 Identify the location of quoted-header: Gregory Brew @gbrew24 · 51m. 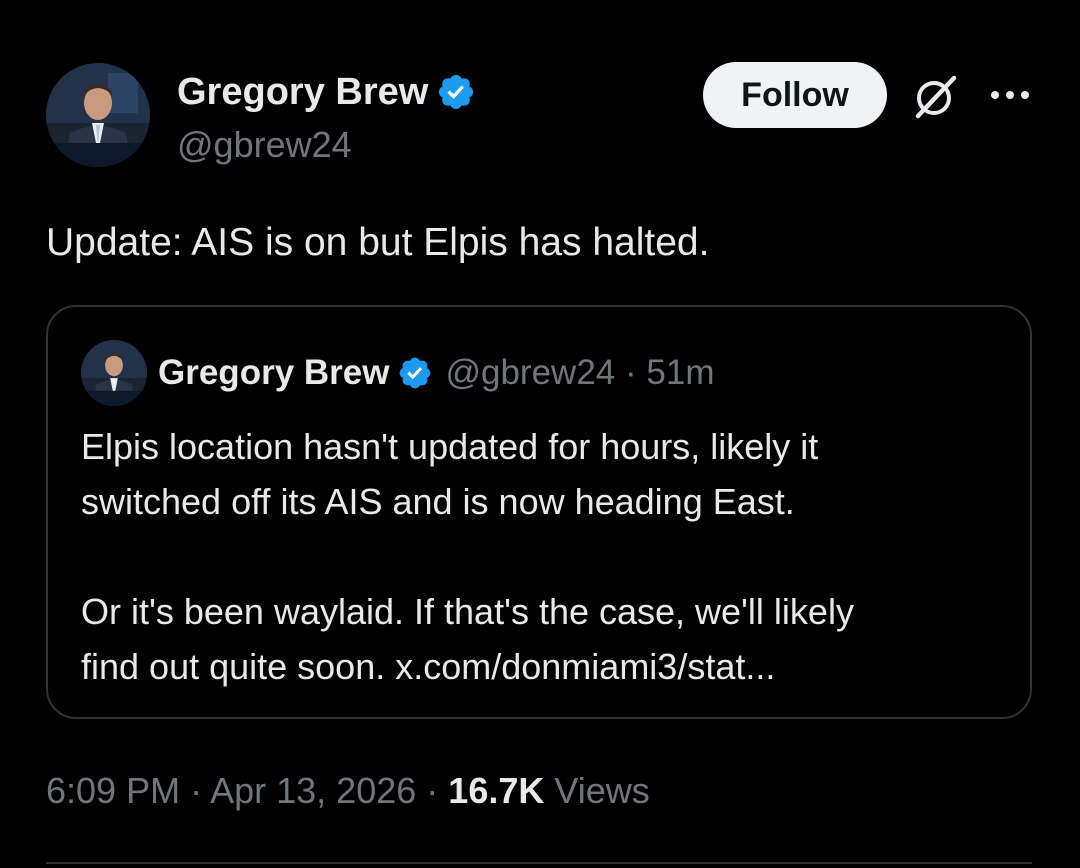
(436, 373).